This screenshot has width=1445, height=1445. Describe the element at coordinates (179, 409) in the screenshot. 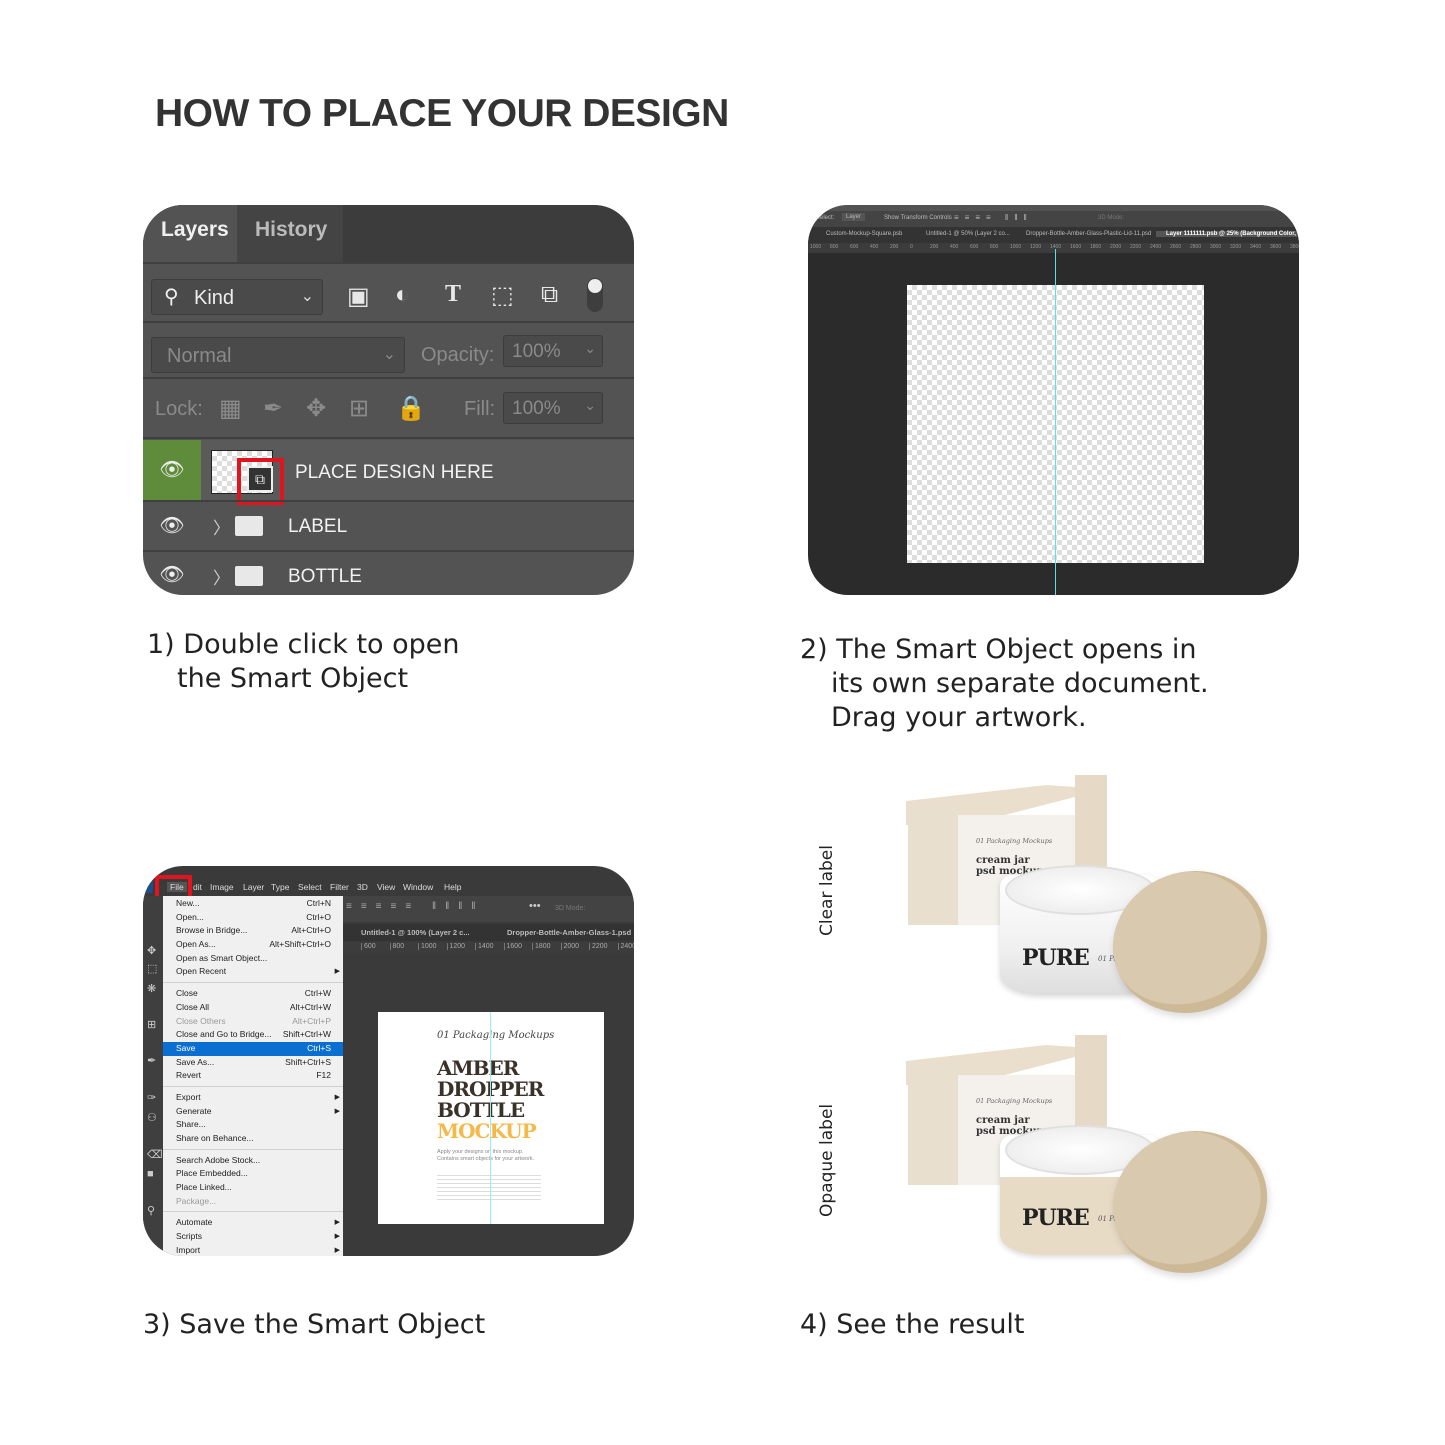

I see `lock-label: Lock:` at that location.